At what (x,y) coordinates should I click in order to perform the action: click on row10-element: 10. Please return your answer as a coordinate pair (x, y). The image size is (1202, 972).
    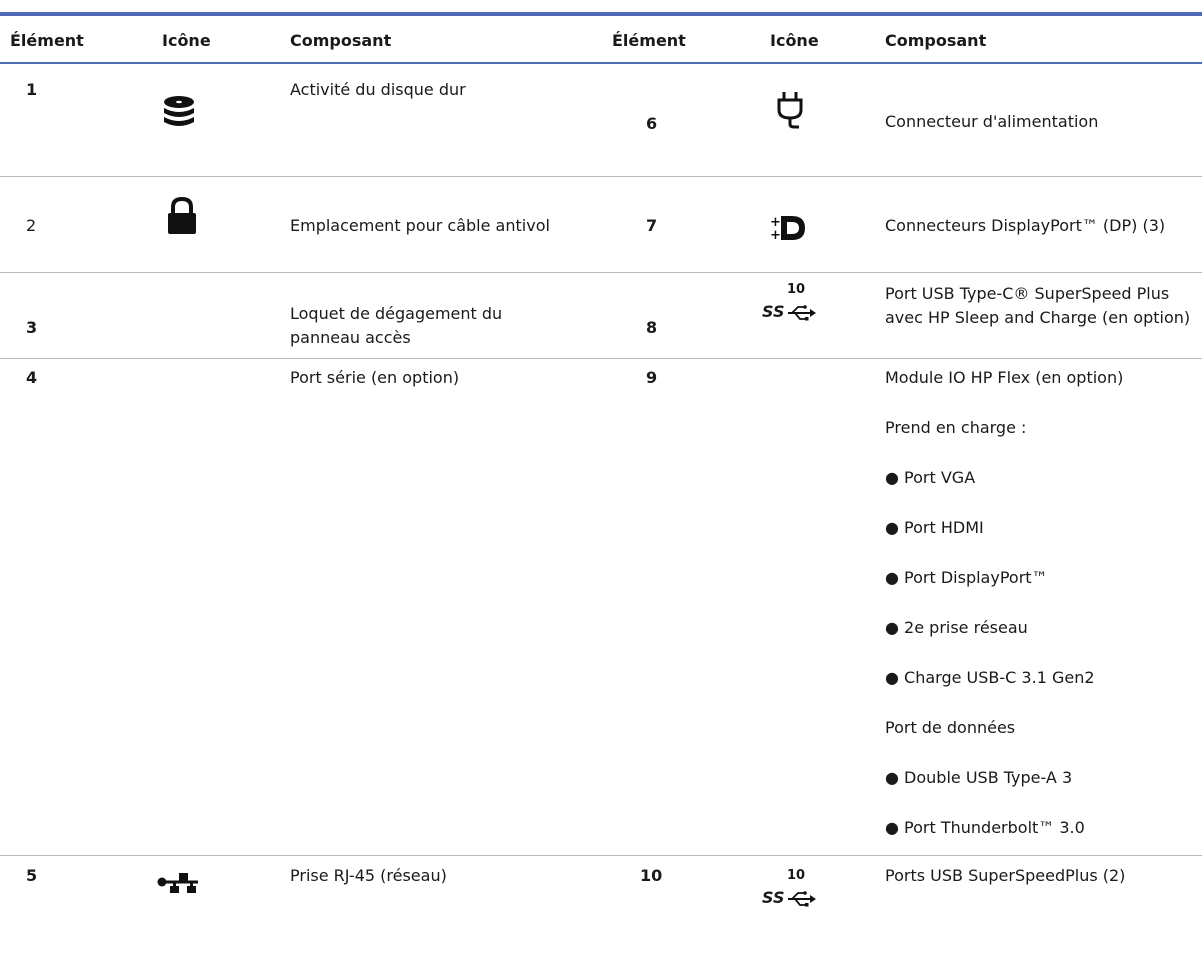
    Looking at the image, I should click on (651, 875).